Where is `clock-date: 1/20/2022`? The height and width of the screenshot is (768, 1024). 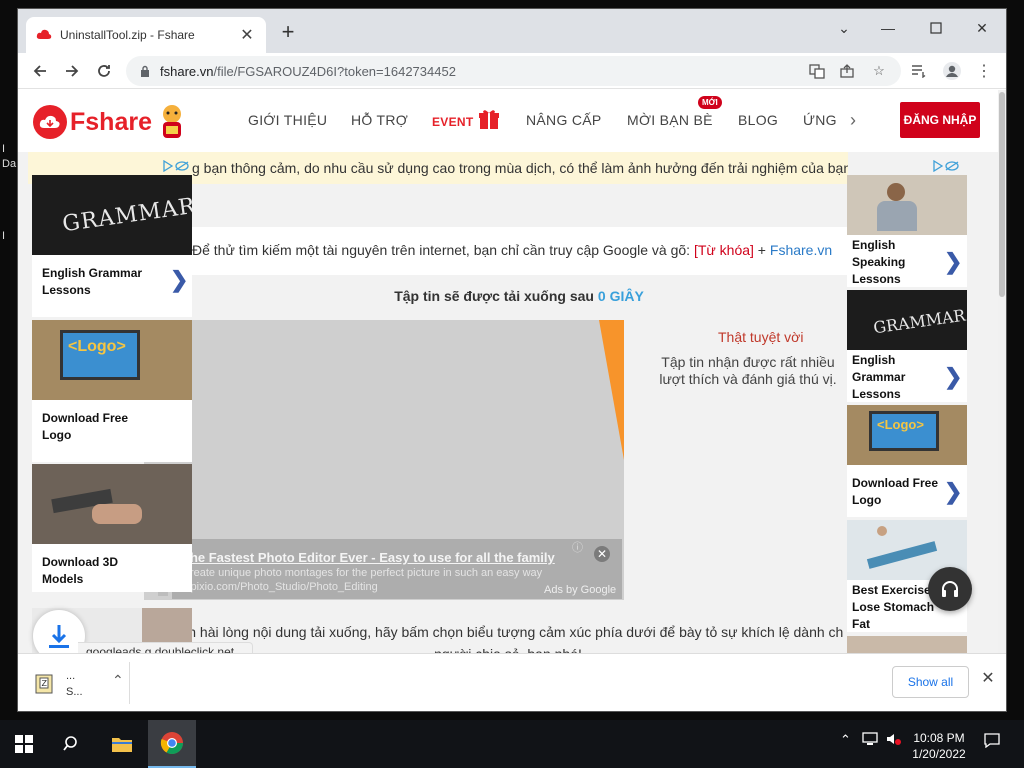
clock-date: 1/20/2022 is located at coordinates (939, 754).